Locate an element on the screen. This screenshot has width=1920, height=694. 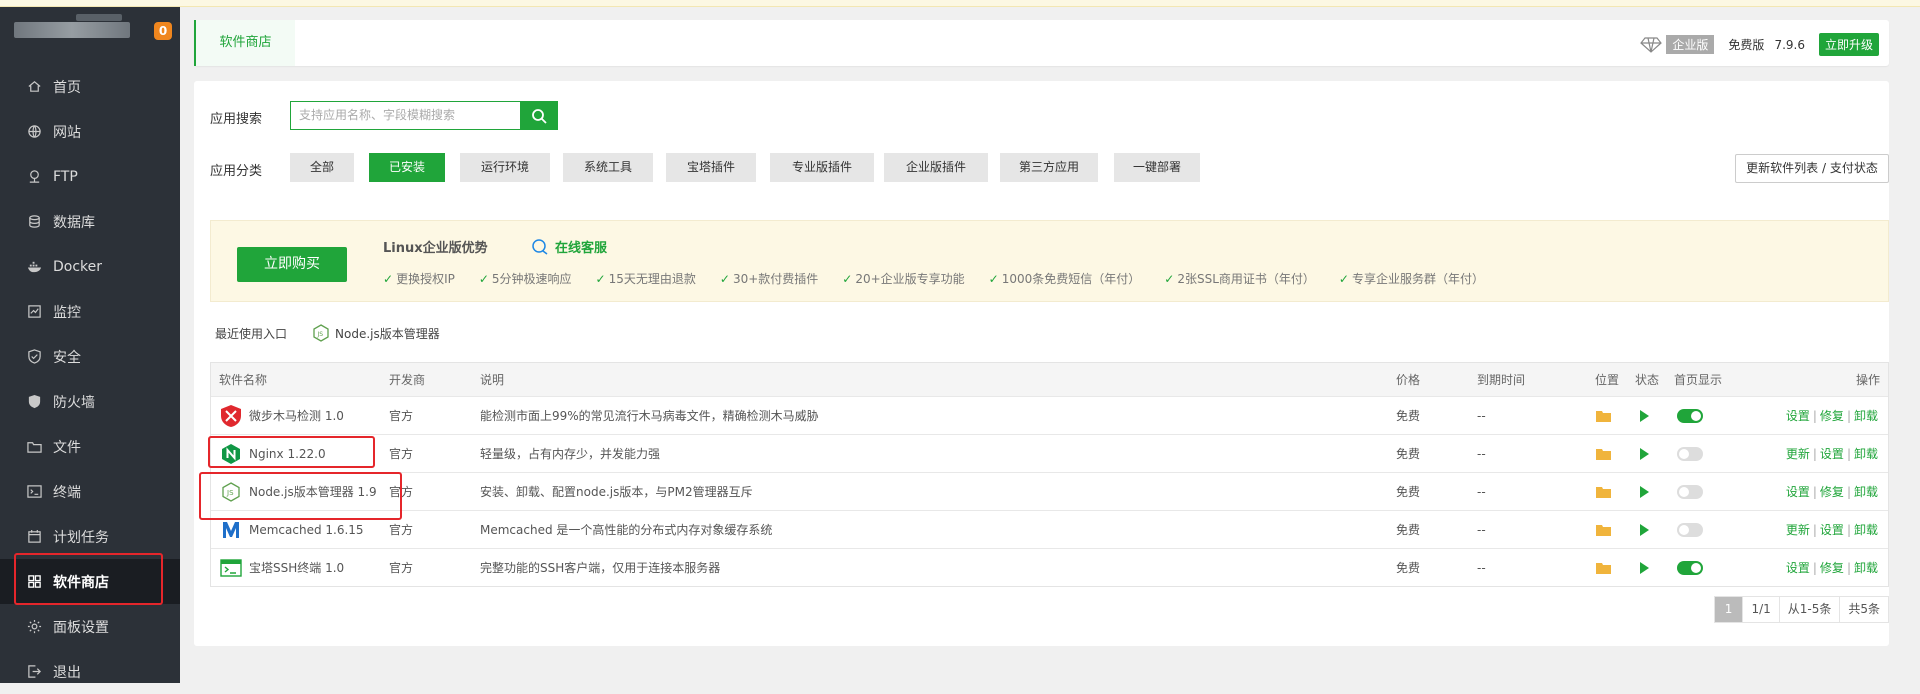
enterprise-badge: 企业版 is located at coordinates (1690, 44).